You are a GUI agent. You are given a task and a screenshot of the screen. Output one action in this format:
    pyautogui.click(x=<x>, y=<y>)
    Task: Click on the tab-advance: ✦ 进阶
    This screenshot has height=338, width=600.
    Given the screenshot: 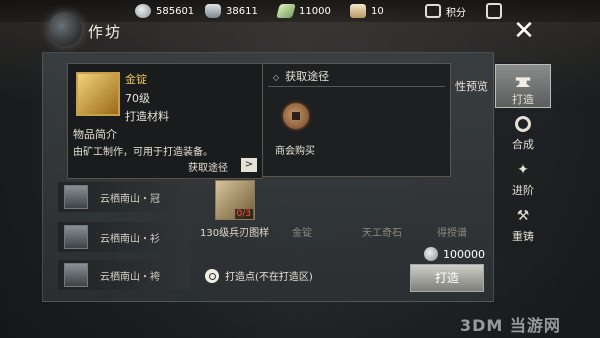 What is the action you would take?
    pyautogui.click(x=523, y=178)
    